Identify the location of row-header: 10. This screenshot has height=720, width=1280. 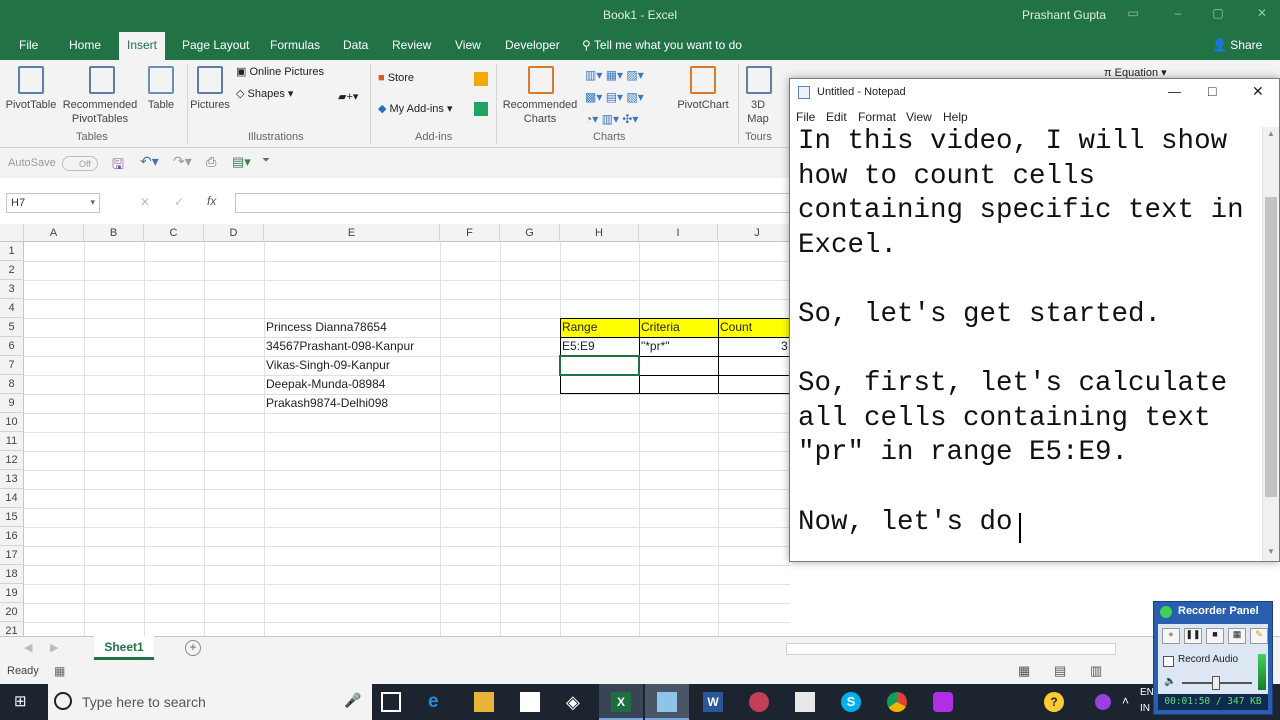
(12, 422).